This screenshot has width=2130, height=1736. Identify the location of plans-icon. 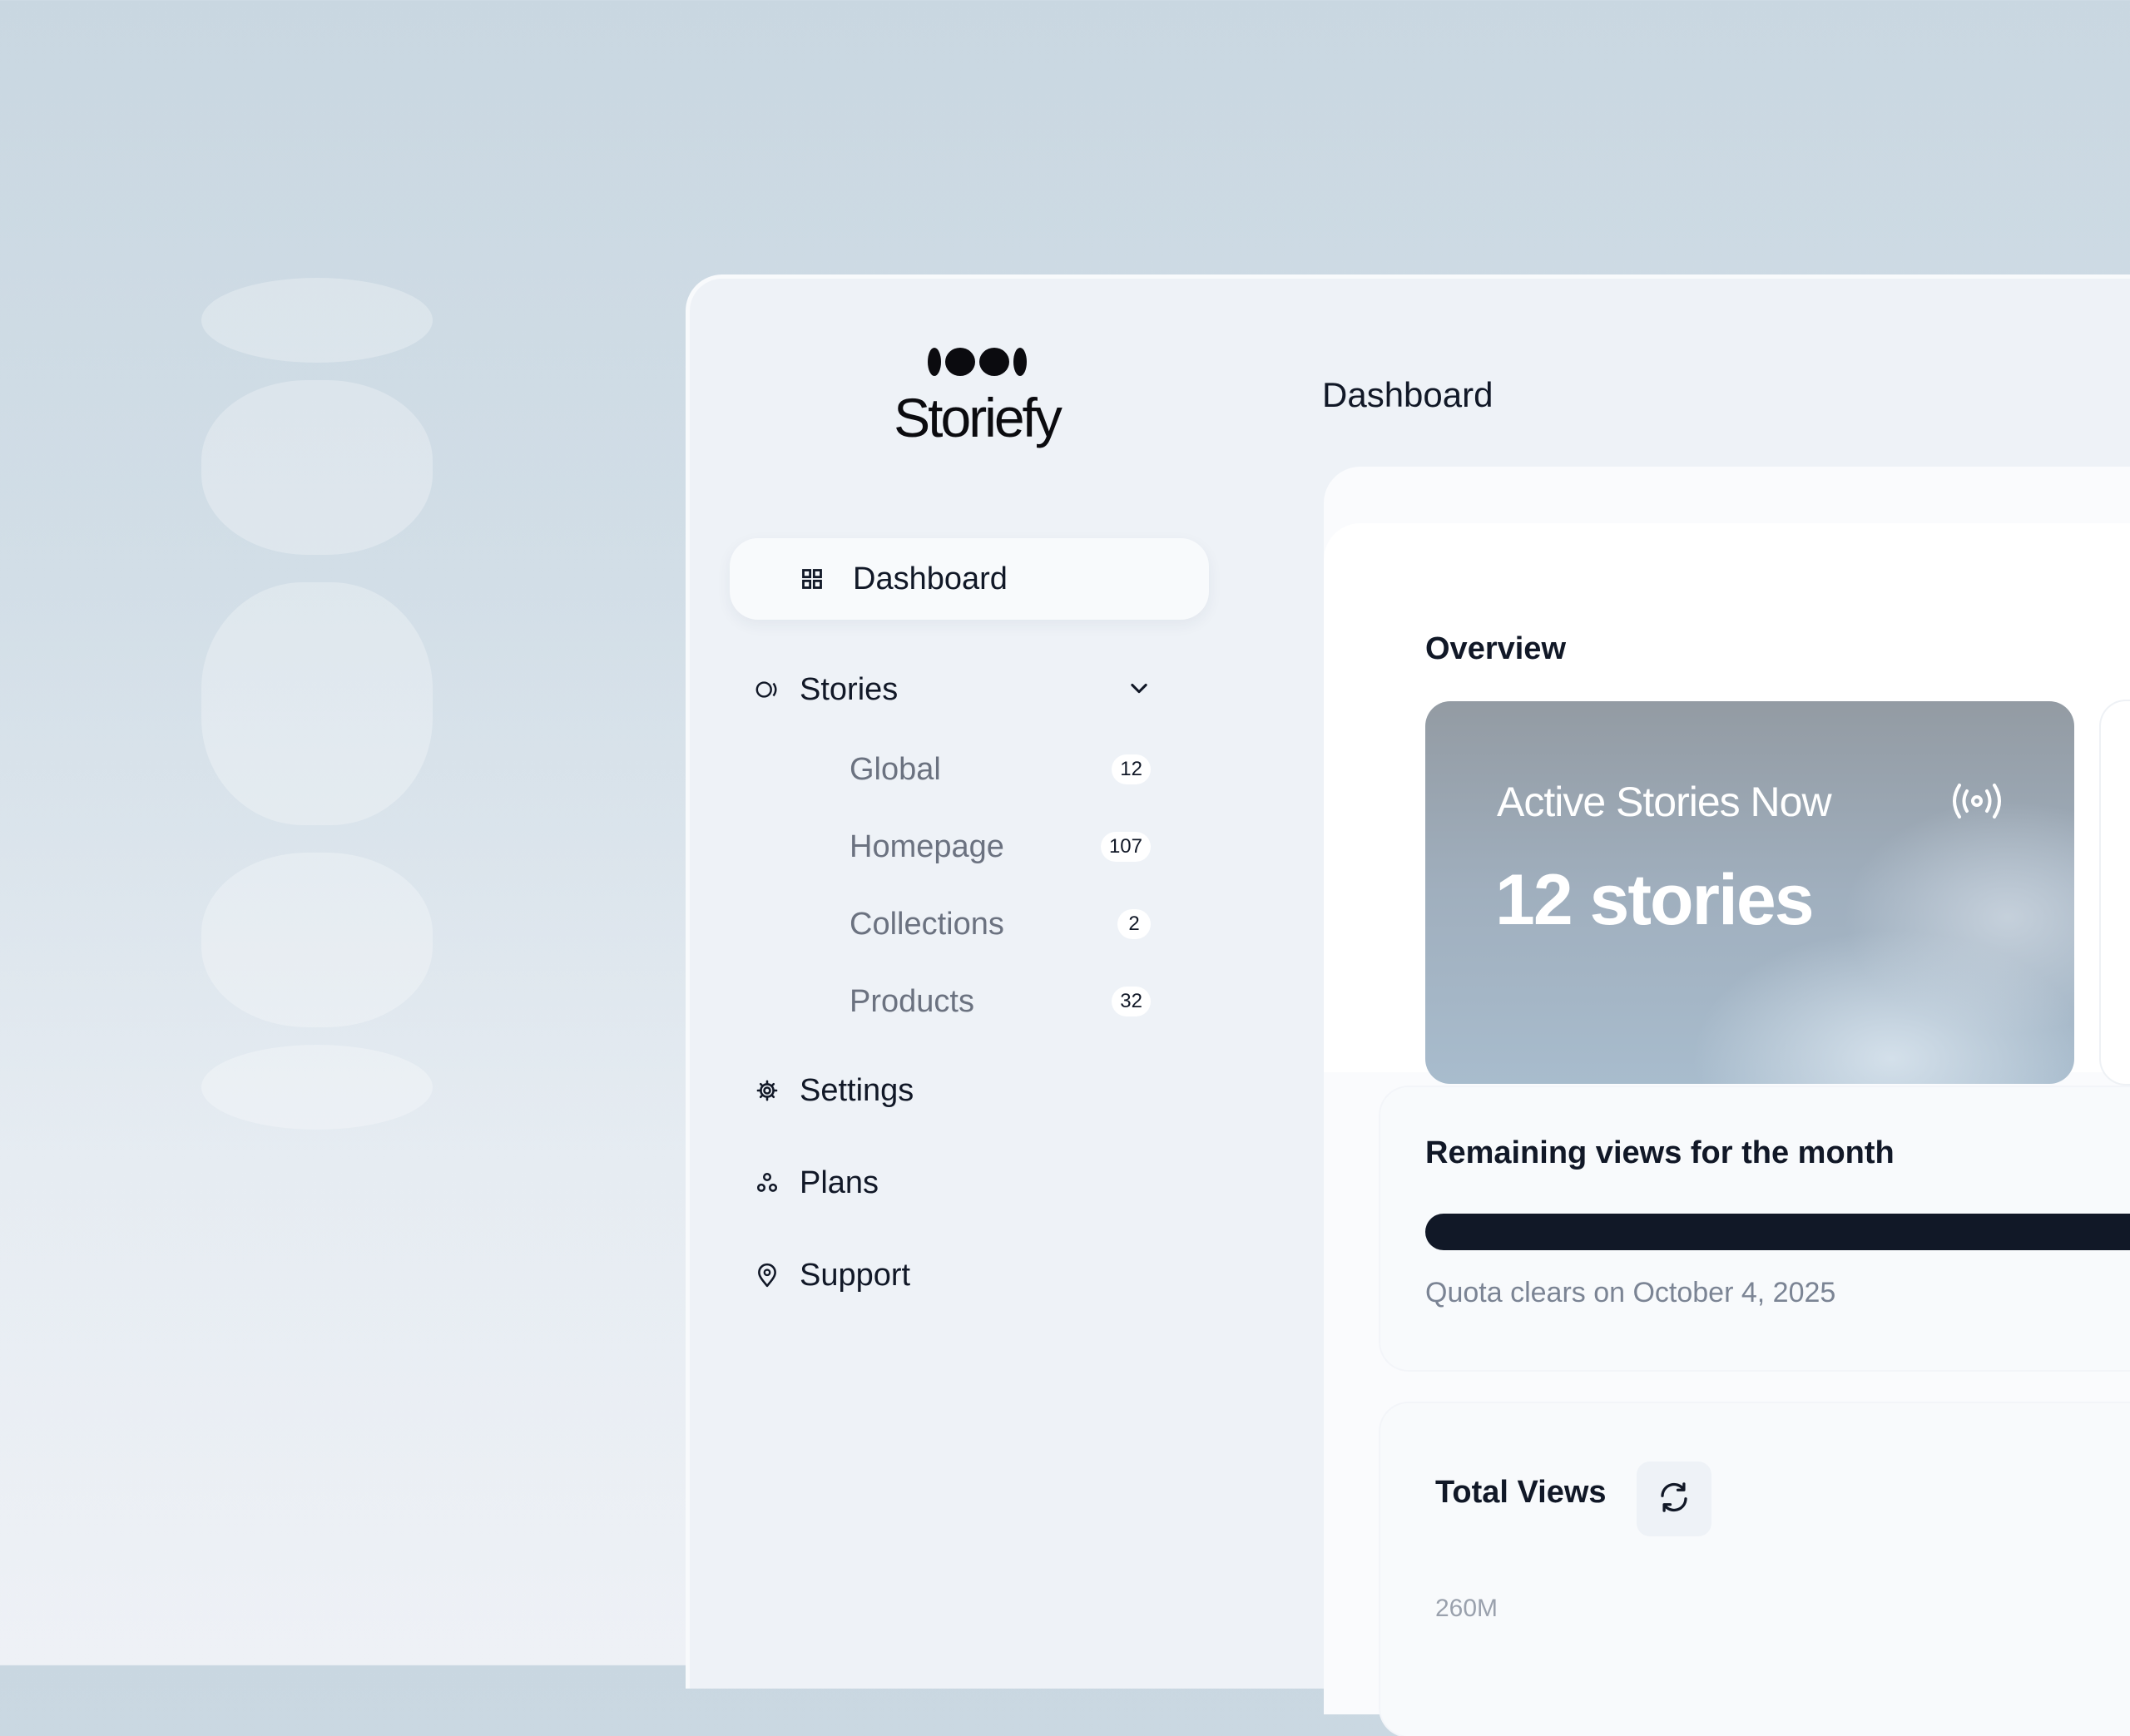
(767, 1182).